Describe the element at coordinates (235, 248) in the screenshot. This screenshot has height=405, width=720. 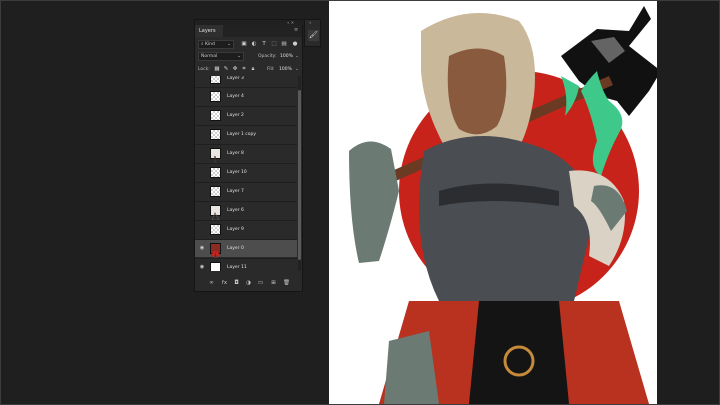
I see `layer-name: Layer 0` at that location.